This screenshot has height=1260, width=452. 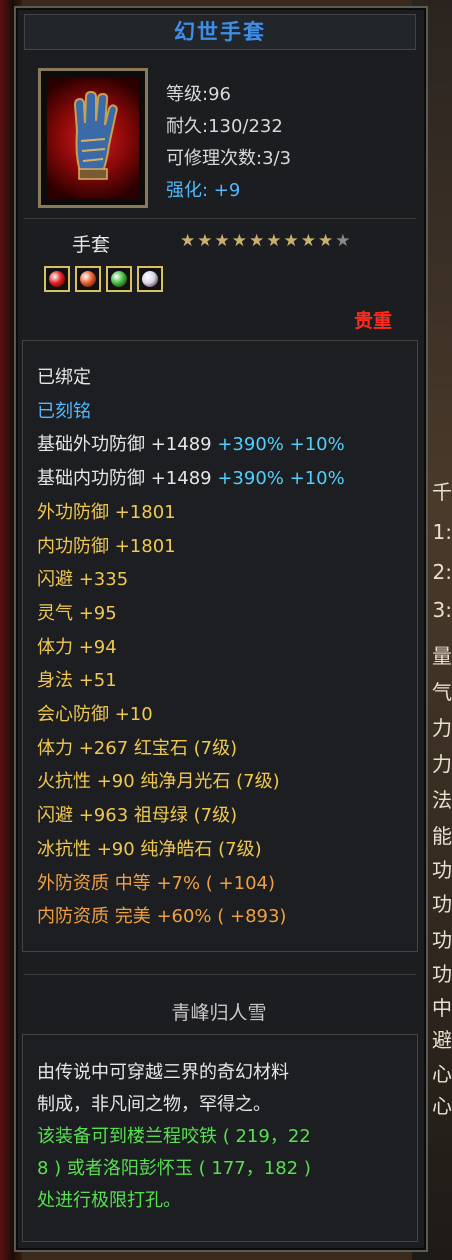 I want to click on attribute-line: 灵气 +95, so click(x=77, y=612).